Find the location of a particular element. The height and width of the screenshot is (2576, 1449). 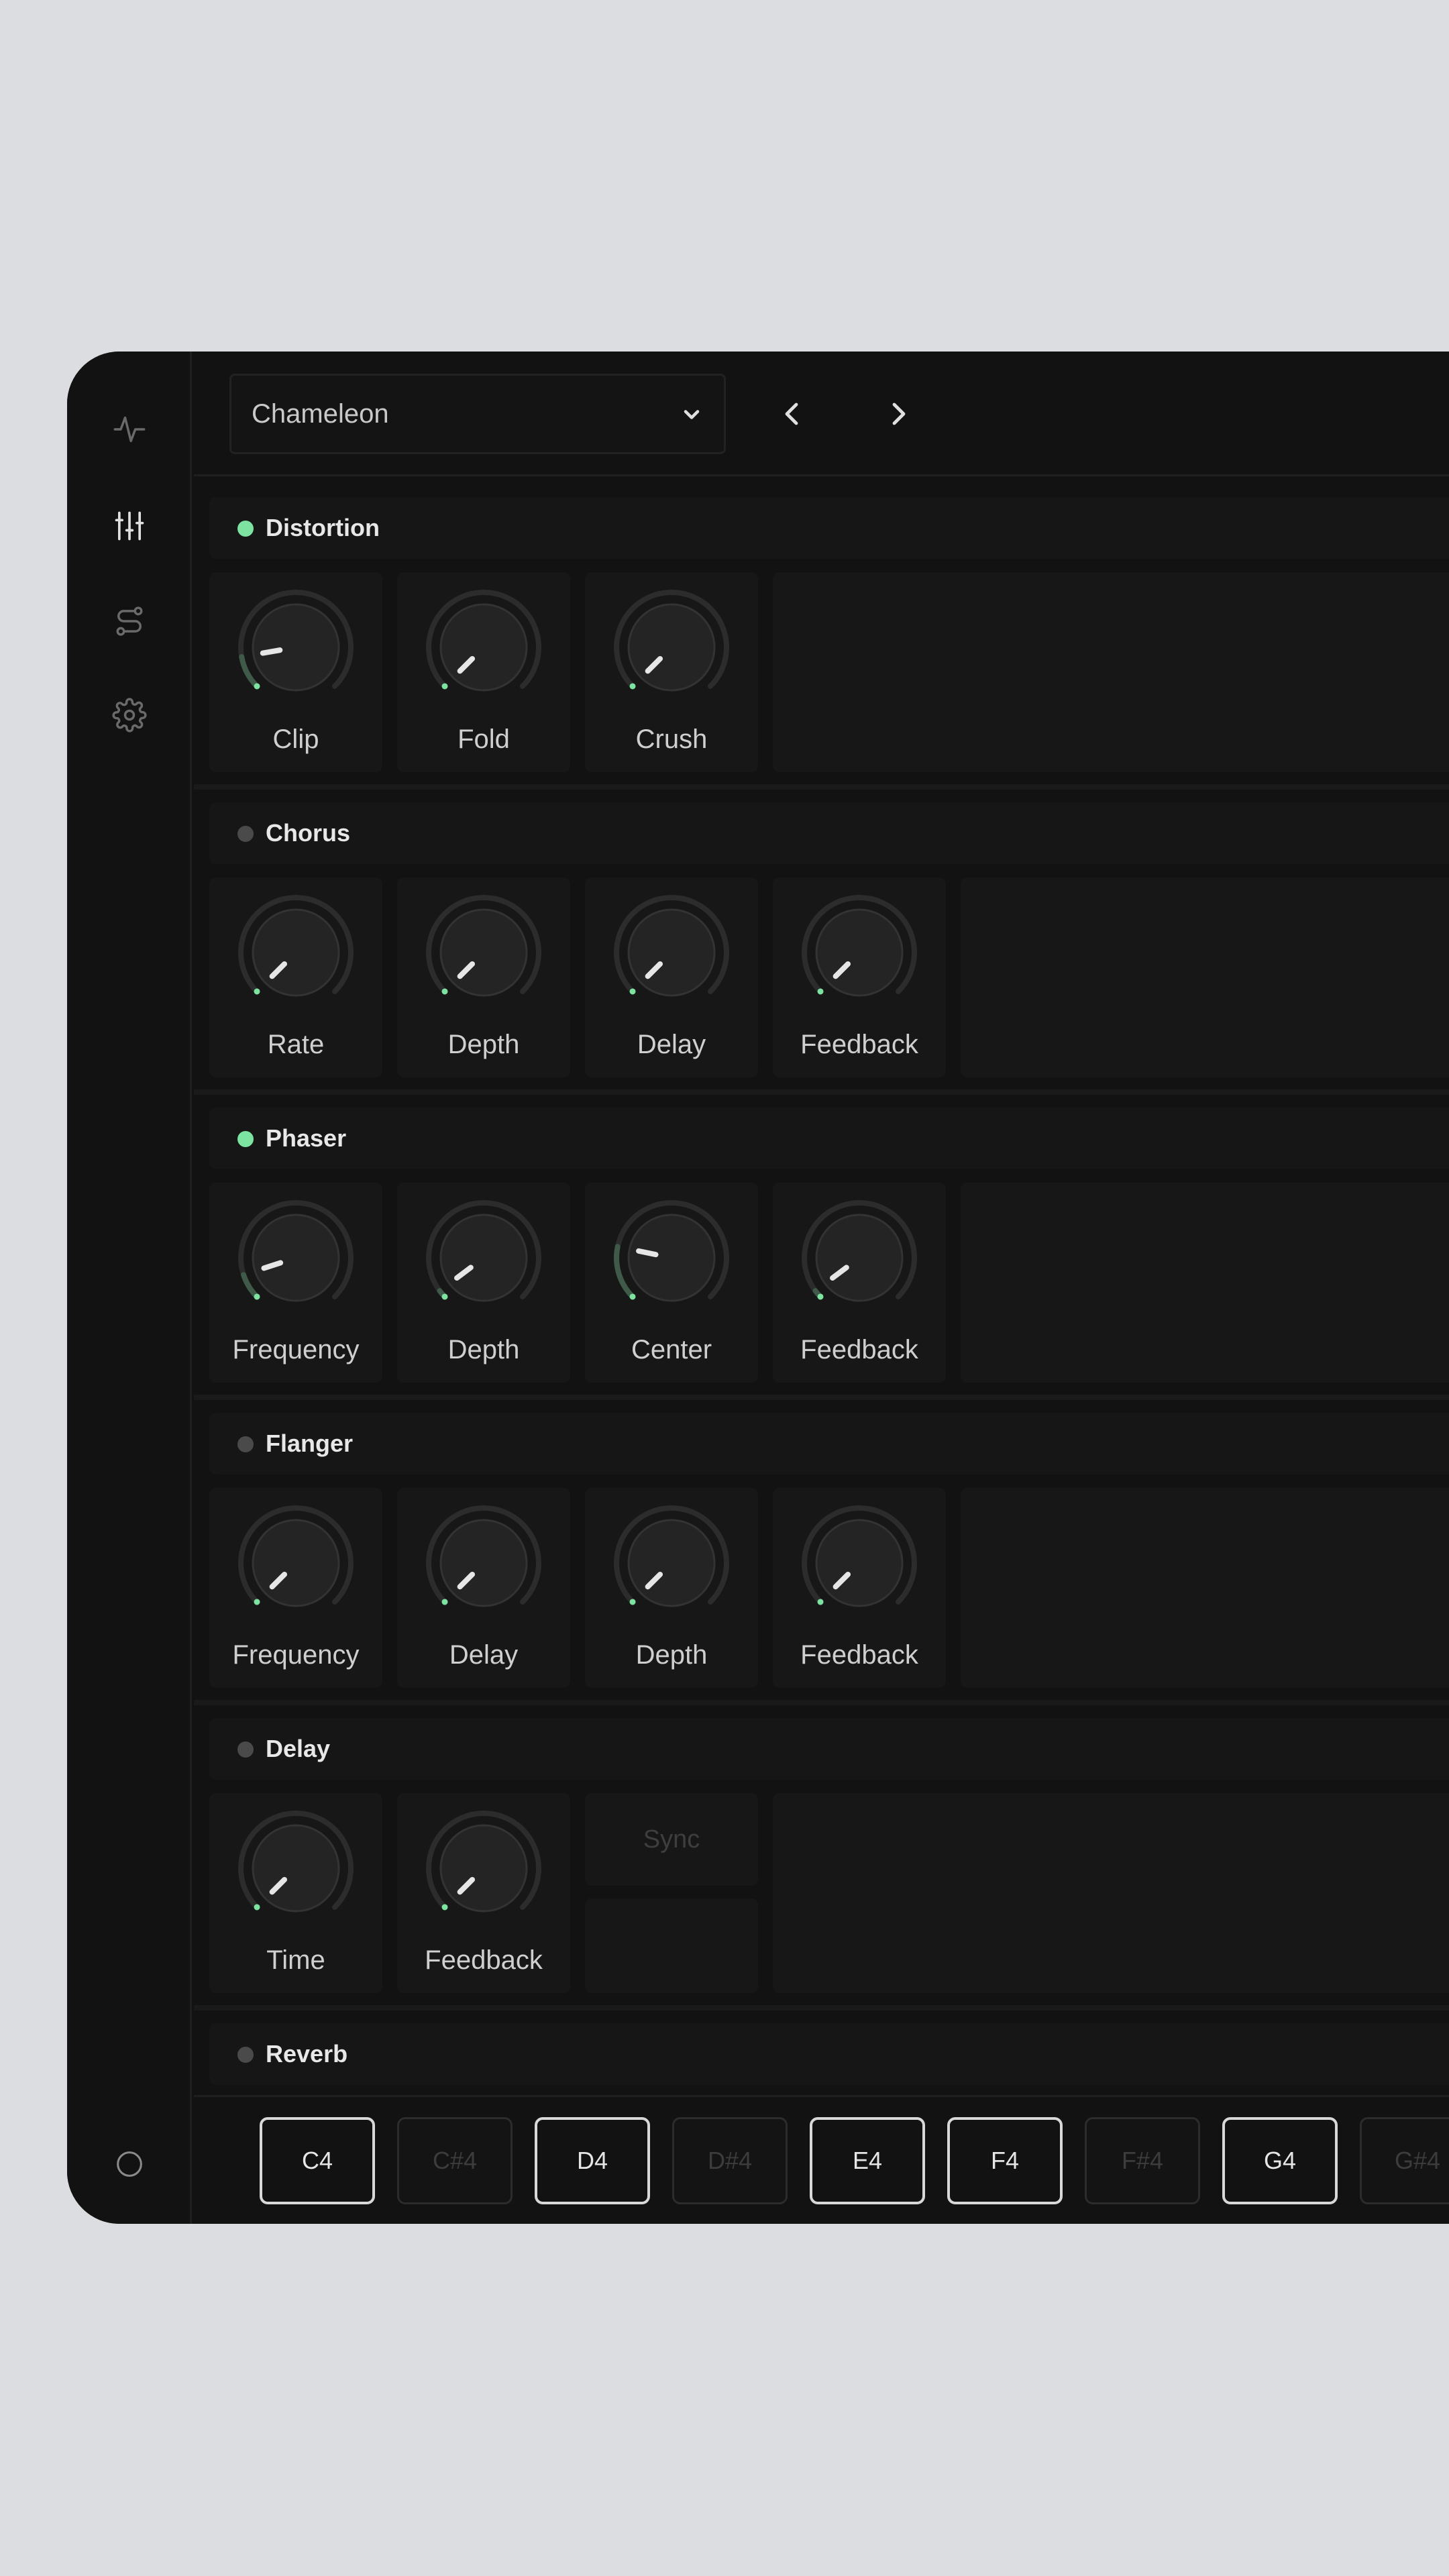

section-header: Flanger is located at coordinates (829, 1443).